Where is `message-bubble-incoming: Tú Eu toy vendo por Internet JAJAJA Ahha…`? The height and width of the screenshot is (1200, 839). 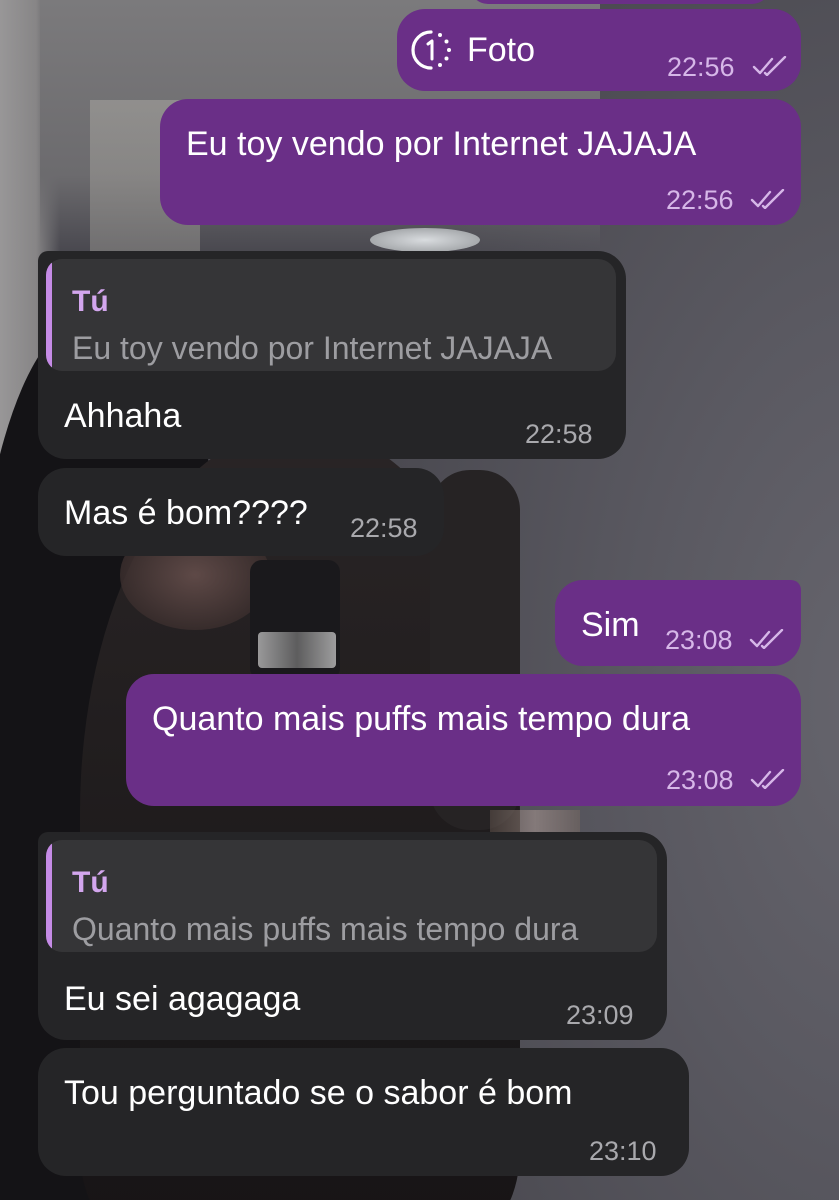
message-bubble-incoming: Tú Eu toy vendo por Internet JAJAJA Ahha… is located at coordinates (332, 355).